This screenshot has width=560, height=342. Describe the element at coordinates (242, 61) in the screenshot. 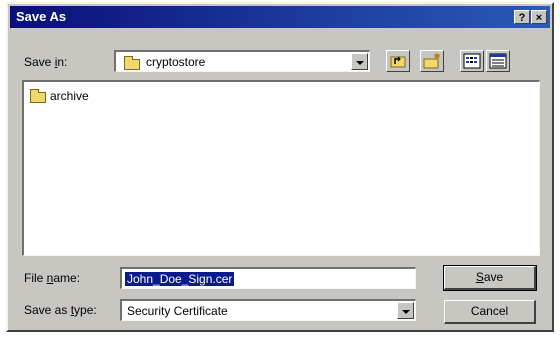

I see `save-in-dropdown: cryptostore` at that location.